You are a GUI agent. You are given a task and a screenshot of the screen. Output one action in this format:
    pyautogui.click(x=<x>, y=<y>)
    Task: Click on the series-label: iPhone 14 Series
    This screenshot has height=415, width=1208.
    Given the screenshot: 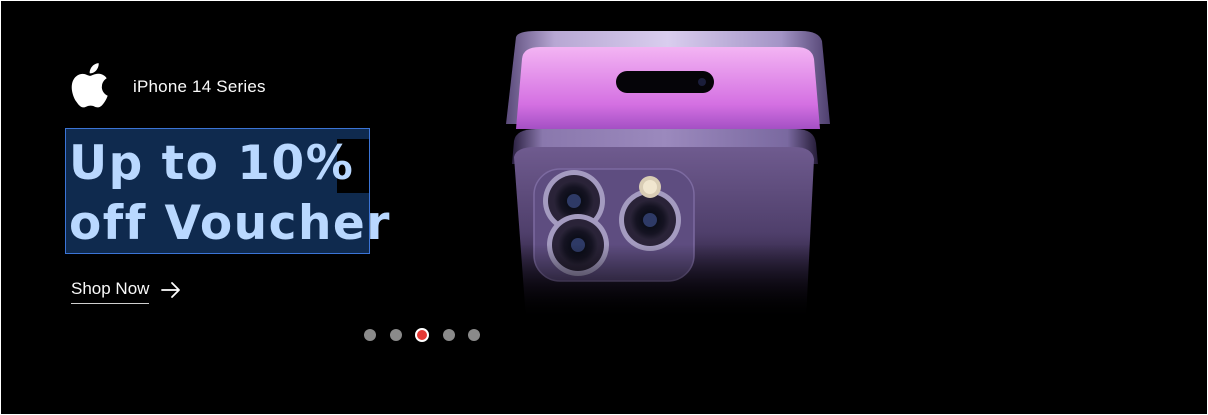 What is the action you would take?
    pyautogui.click(x=199, y=86)
    